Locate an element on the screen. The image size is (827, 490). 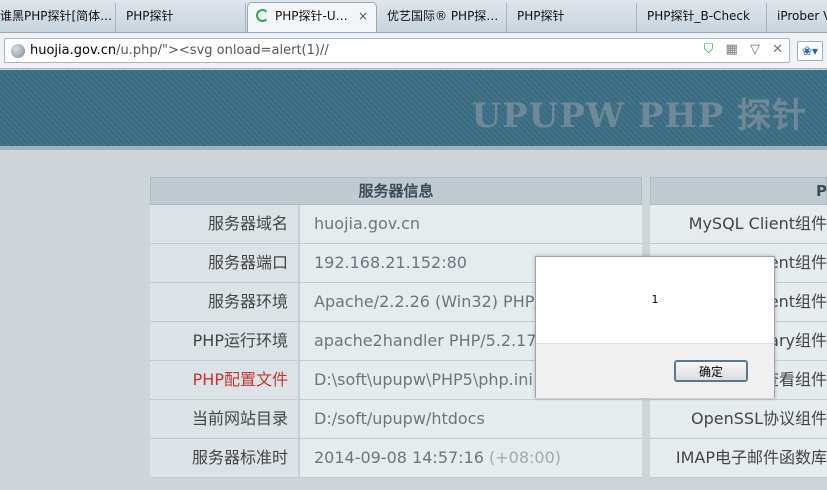
row-value: D:/soft/upupw/htdocs is located at coordinates (471, 419).